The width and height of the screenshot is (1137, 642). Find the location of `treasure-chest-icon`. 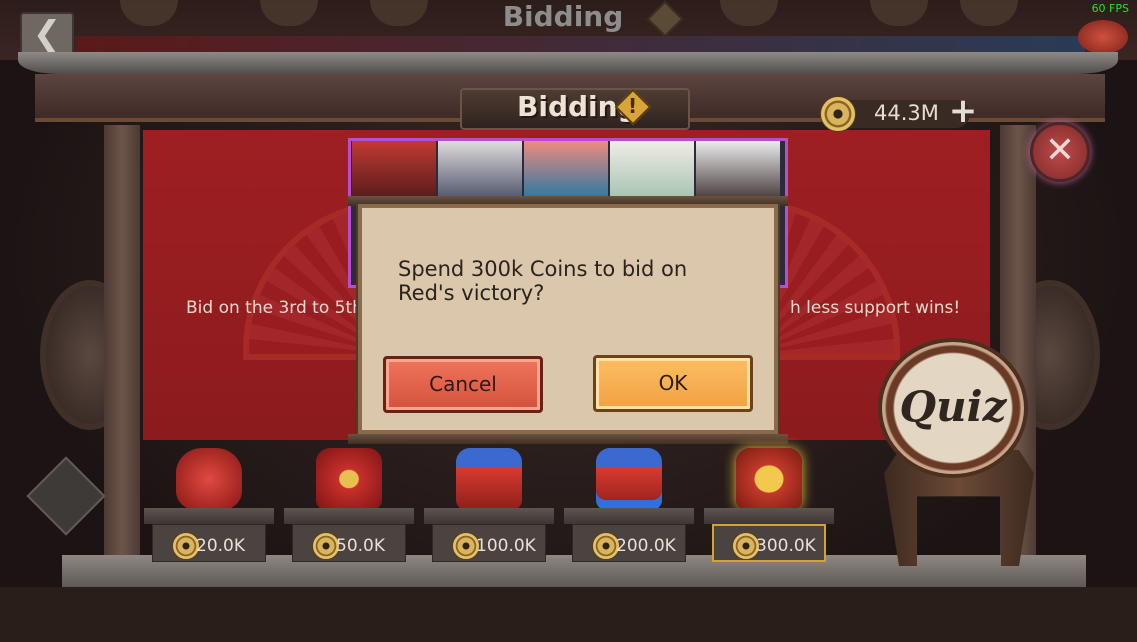

treasure-chest-icon is located at coordinates (769, 479).